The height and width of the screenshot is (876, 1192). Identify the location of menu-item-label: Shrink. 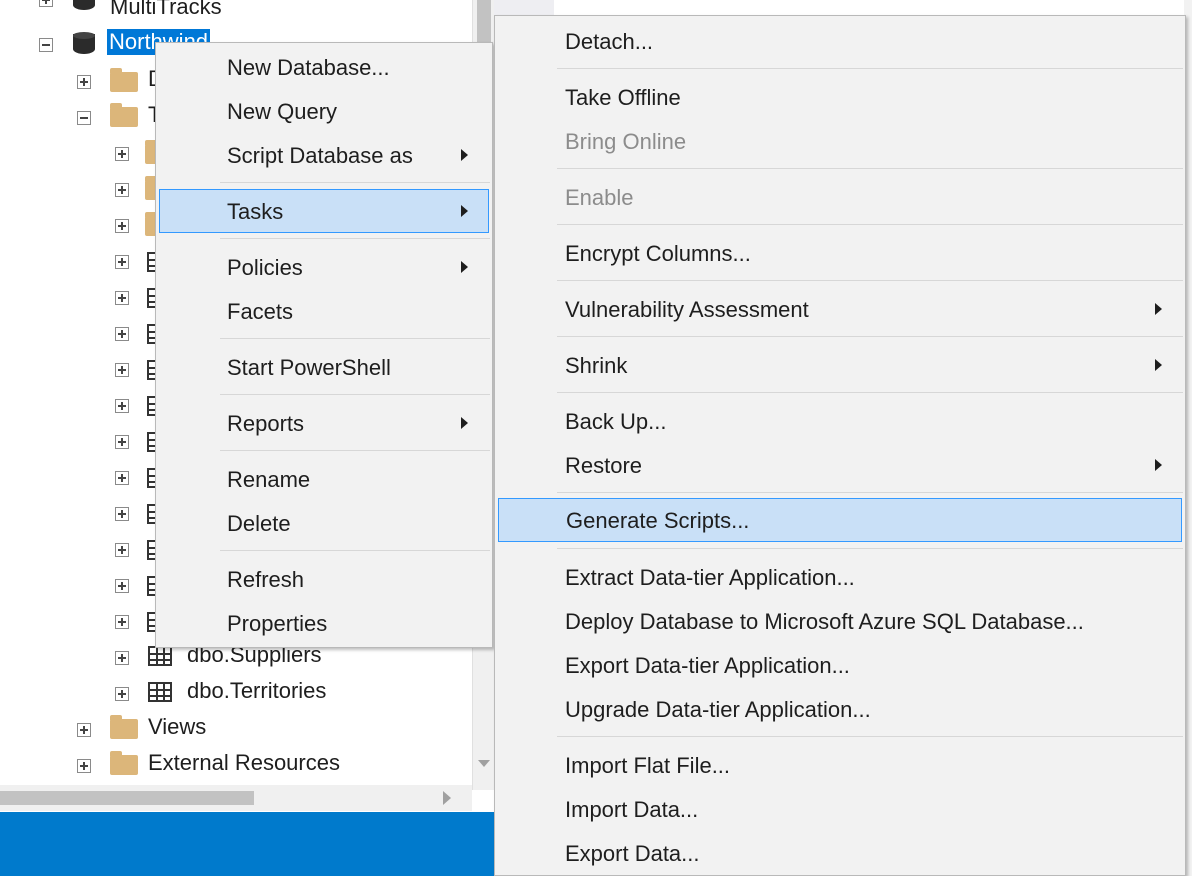
(596, 365).